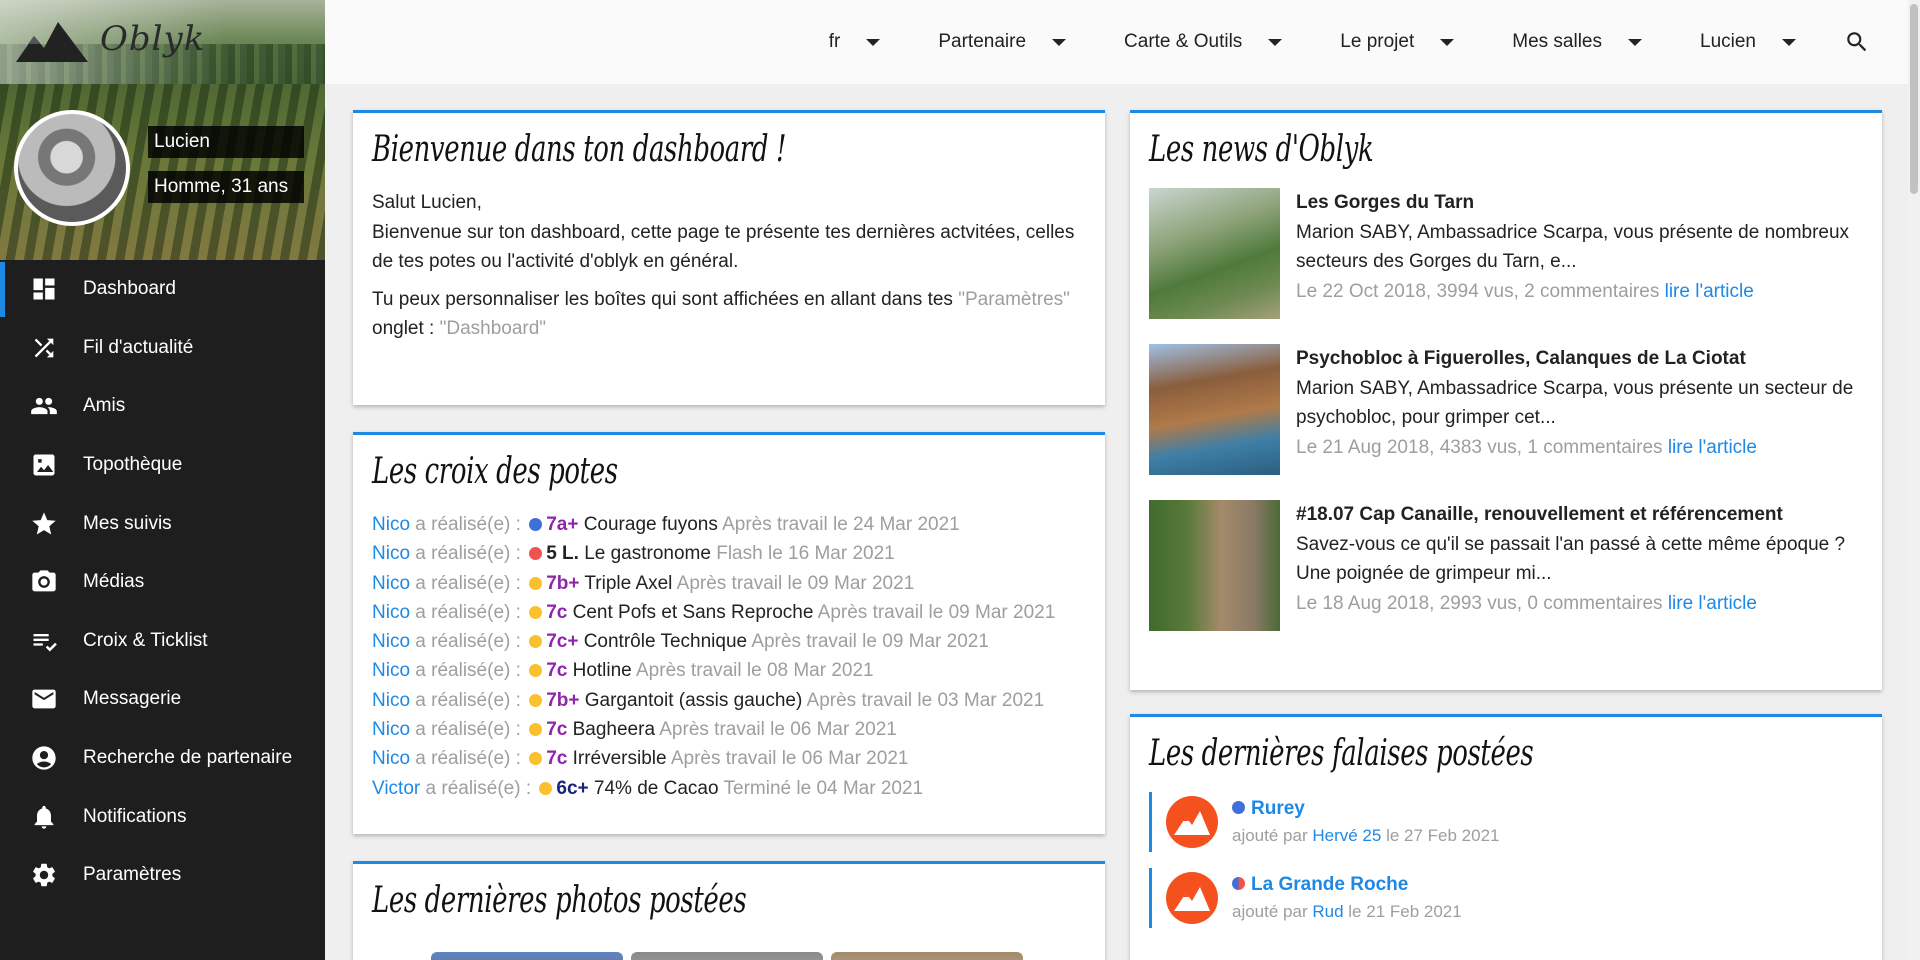  Describe the element at coordinates (133, 465) in the screenshot. I see `sidebar-item-label: Topothèque` at that location.